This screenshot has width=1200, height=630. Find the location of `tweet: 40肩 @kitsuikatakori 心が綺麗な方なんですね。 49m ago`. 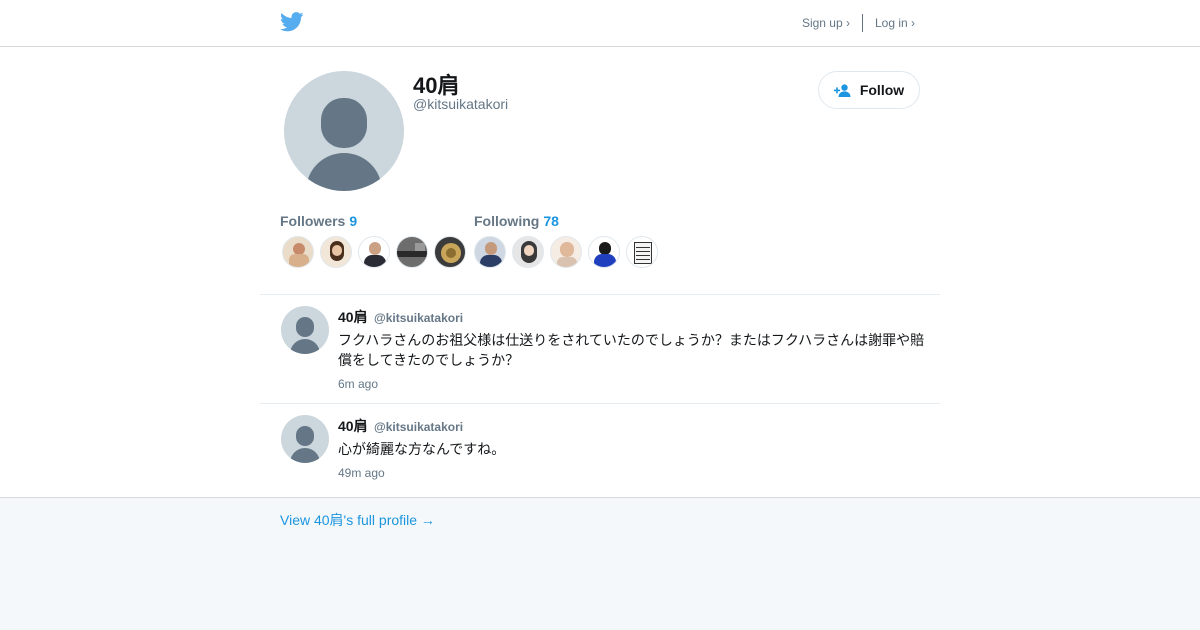

tweet: 40肩 @kitsuikatakori 心が綺麗な方なんですね。 49m ago is located at coordinates (600, 450).